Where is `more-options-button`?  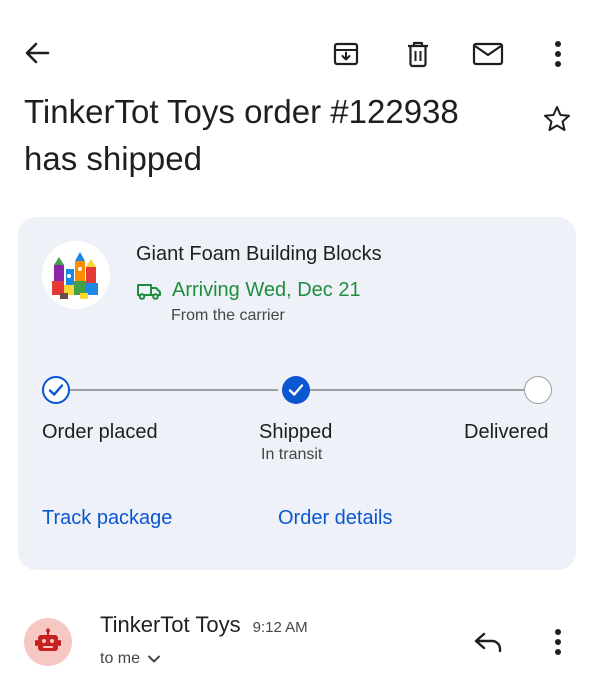 more-options-button is located at coordinates (558, 54).